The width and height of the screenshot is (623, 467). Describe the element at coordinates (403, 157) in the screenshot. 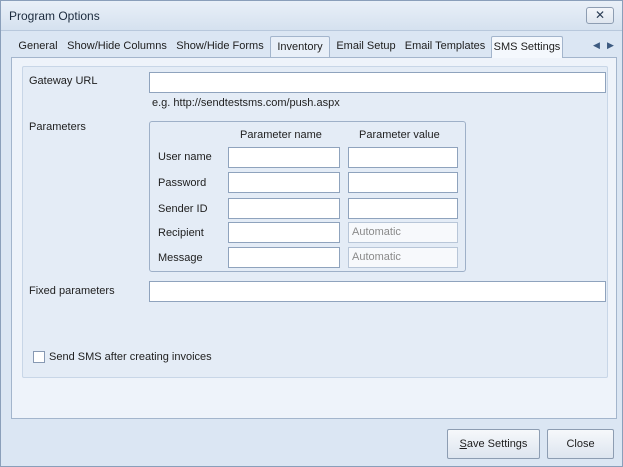

I see `user-name-param-value-input` at that location.